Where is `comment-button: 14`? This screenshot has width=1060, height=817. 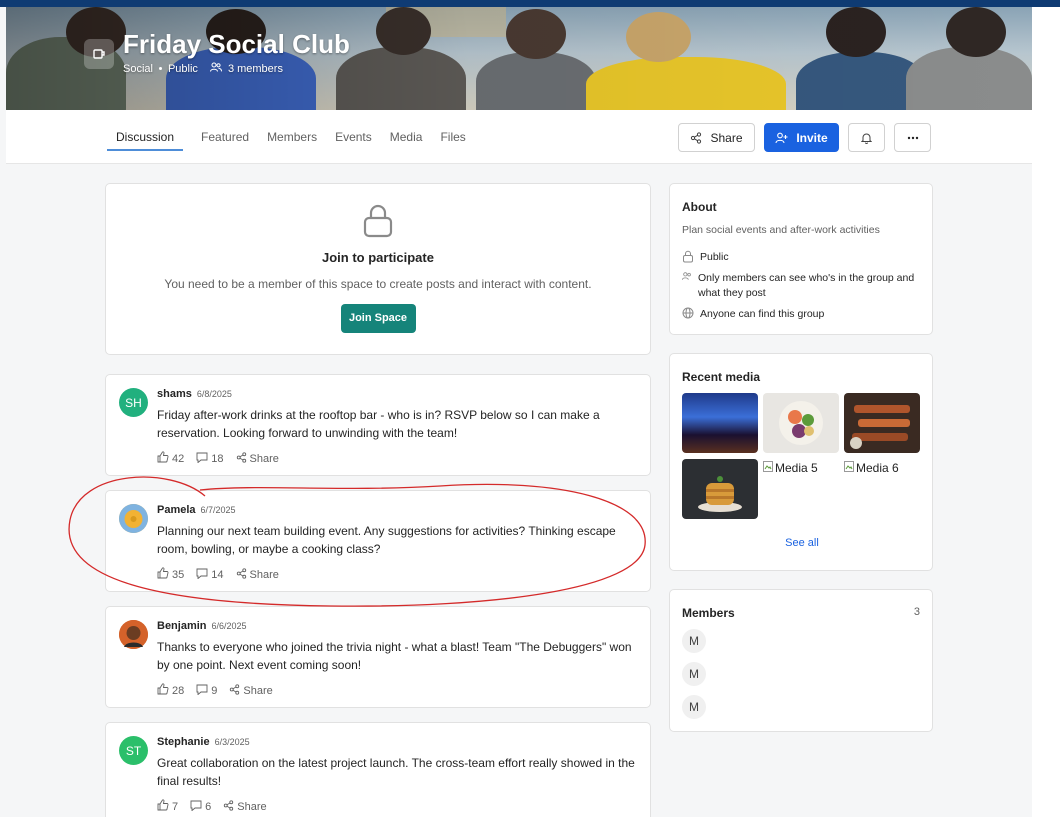
comment-button: 14 is located at coordinates (210, 575).